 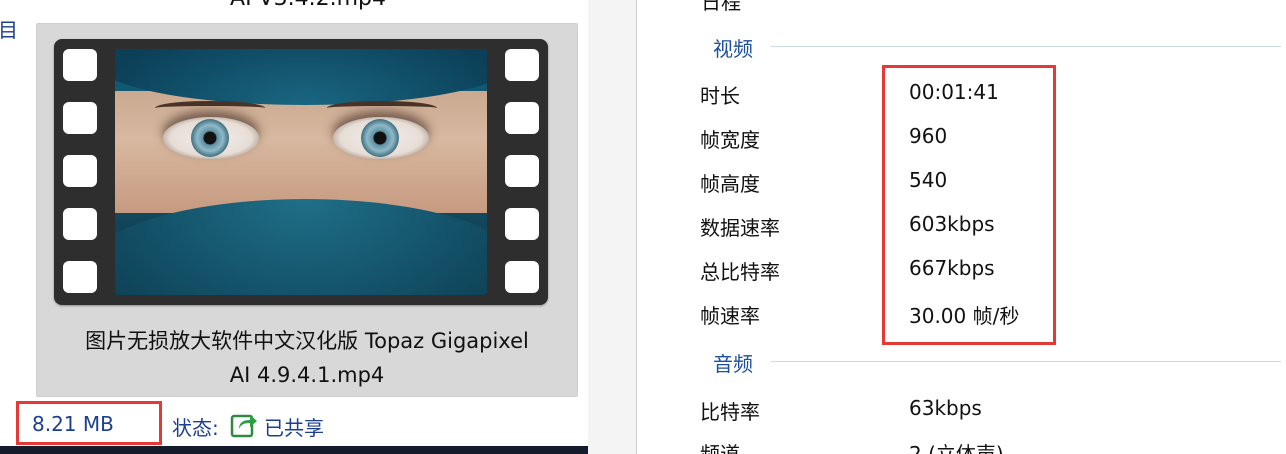 I want to click on file-size-value: 8.21 MB, so click(x=73, y=424).